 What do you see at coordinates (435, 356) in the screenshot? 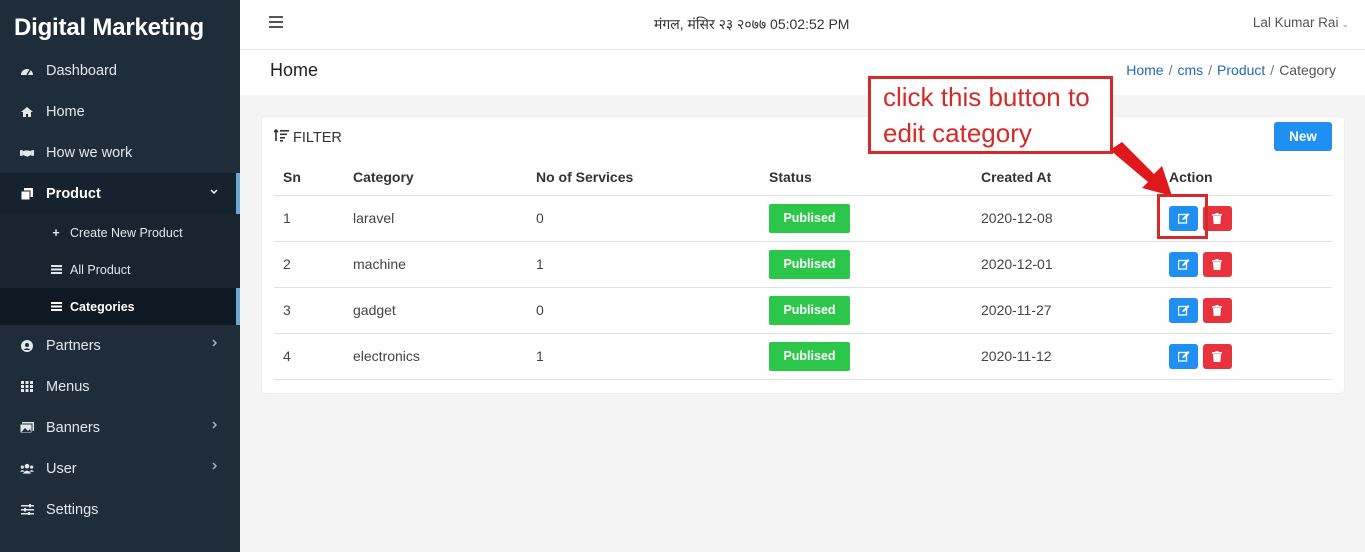
I see `cell-category: electronics` at bounding box center [435, 356].